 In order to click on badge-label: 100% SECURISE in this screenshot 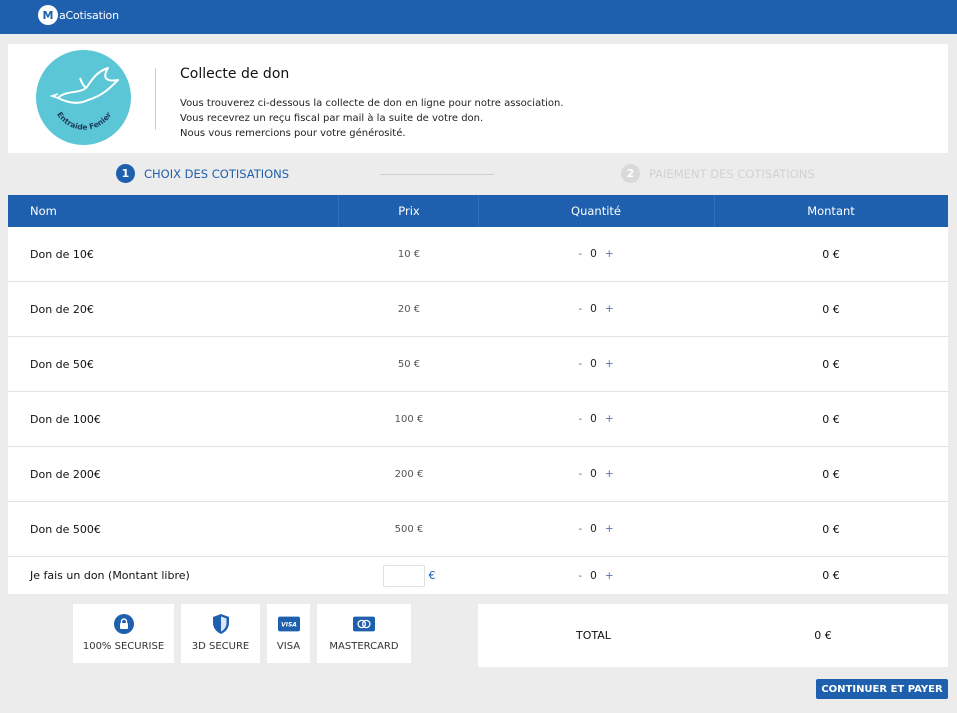, I will do `click(123, 646)`.